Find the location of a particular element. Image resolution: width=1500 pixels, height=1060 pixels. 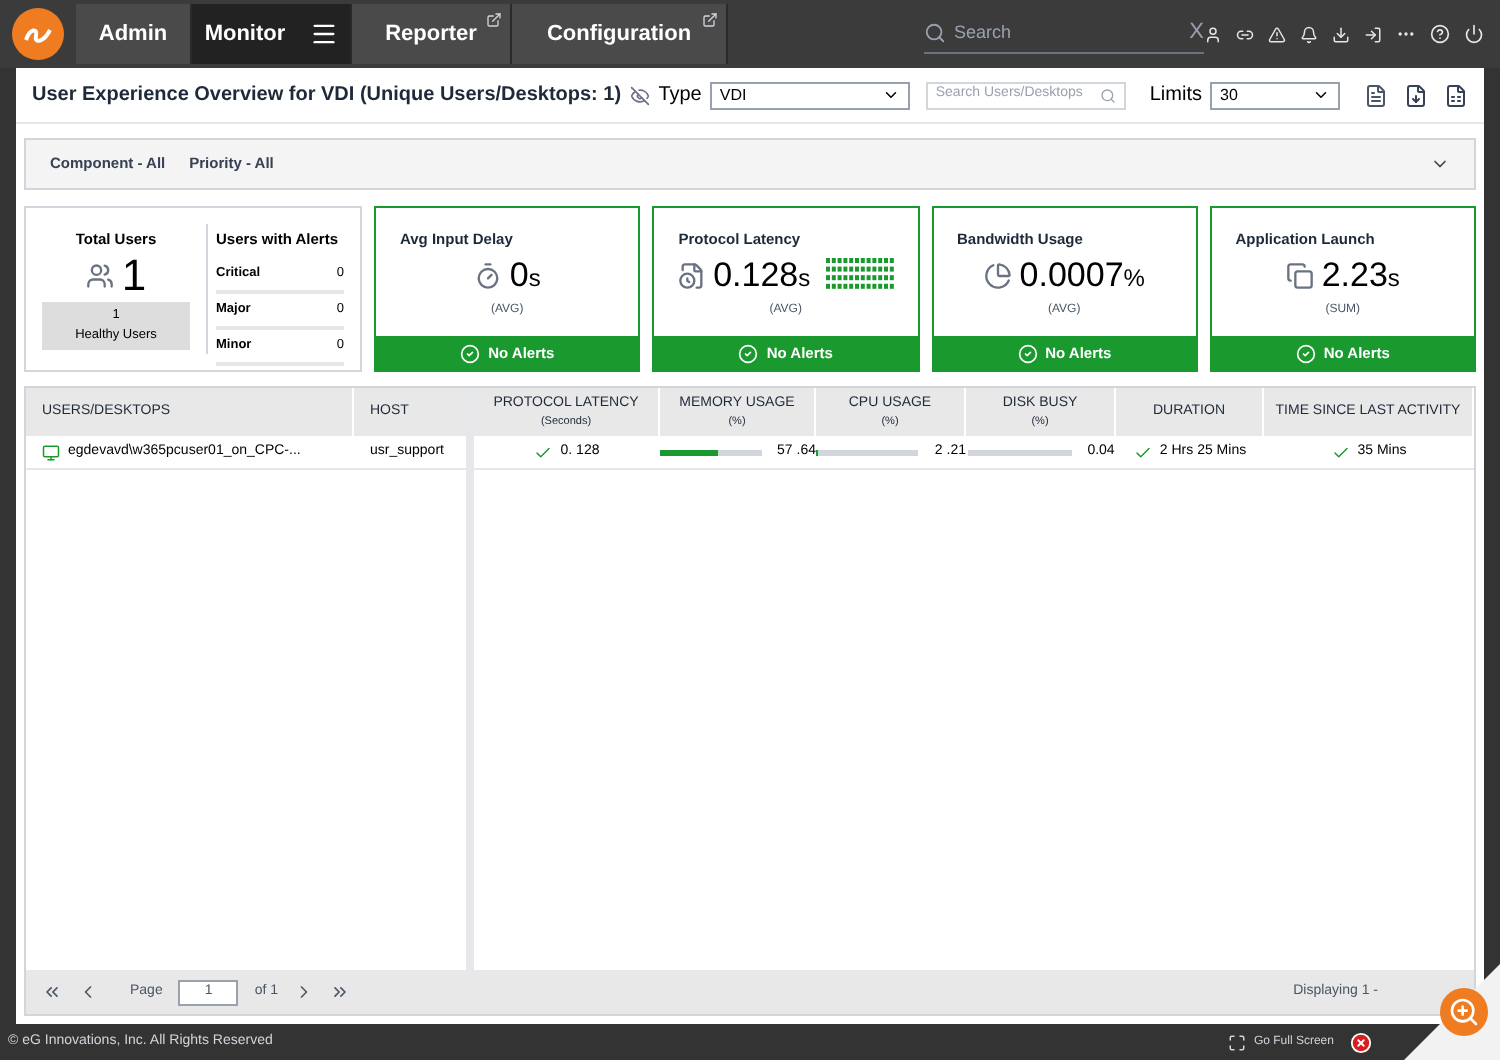

type-label: Type is located at coordinates (680, 96).